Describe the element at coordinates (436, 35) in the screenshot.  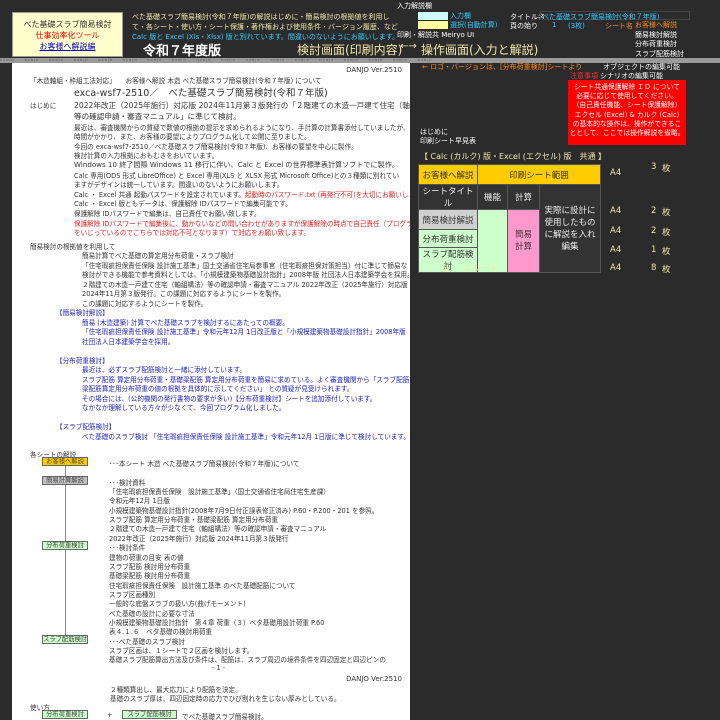
I see `font-note: 印刷・解説共 Meiryo UI` at that location.